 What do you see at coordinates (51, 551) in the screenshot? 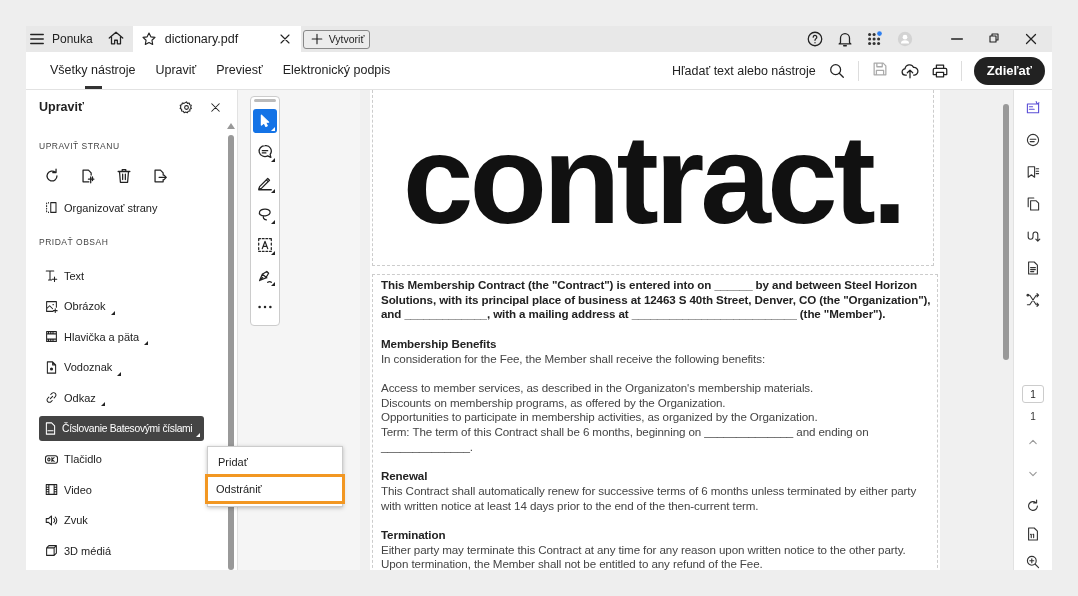
I see `cube-icon` at bounding box center [51, 551].